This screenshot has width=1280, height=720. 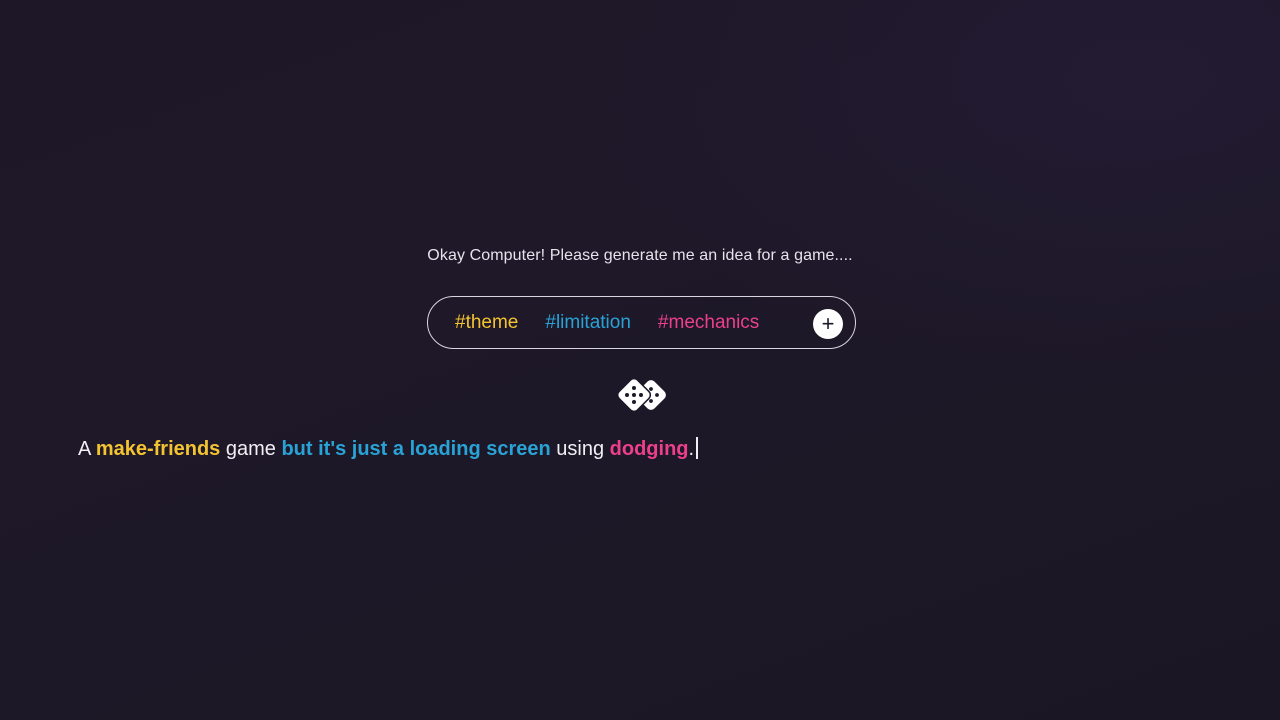 What do you see at coordinates (158, 449) in the screenshot?
I see `idea-theme: make-friends` at bounding box center [158, 449].